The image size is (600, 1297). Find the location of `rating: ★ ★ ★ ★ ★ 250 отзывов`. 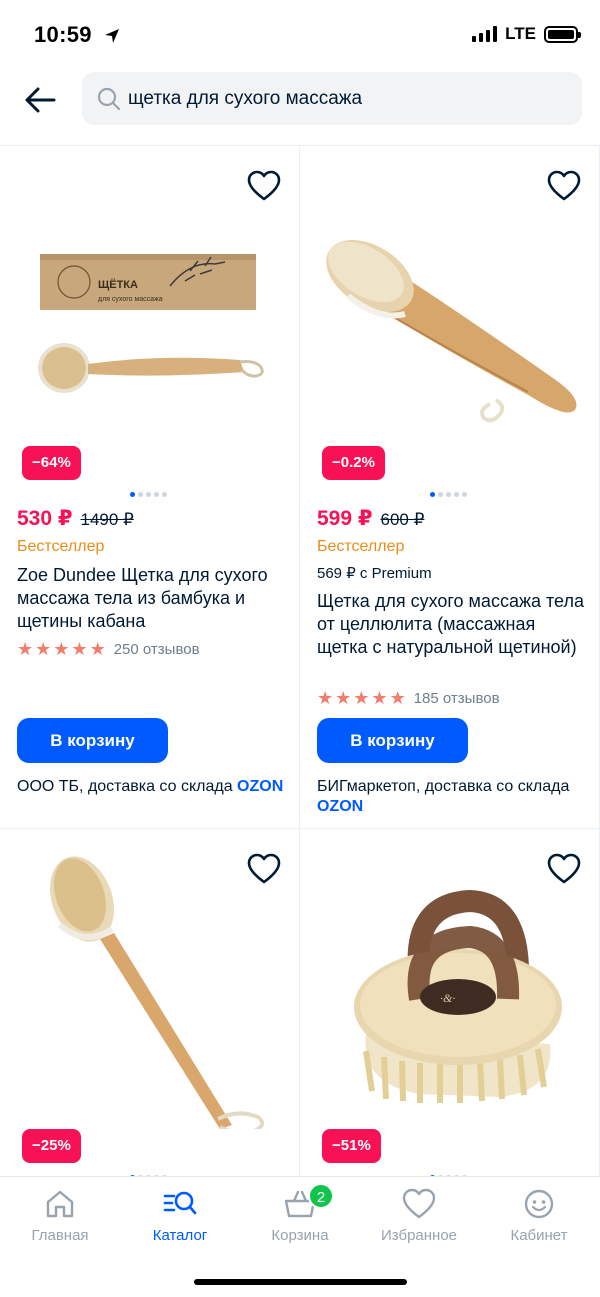

rating: ★ ★ ★ ★ ★ 250 отзывов is located at coordinates (108, 649).